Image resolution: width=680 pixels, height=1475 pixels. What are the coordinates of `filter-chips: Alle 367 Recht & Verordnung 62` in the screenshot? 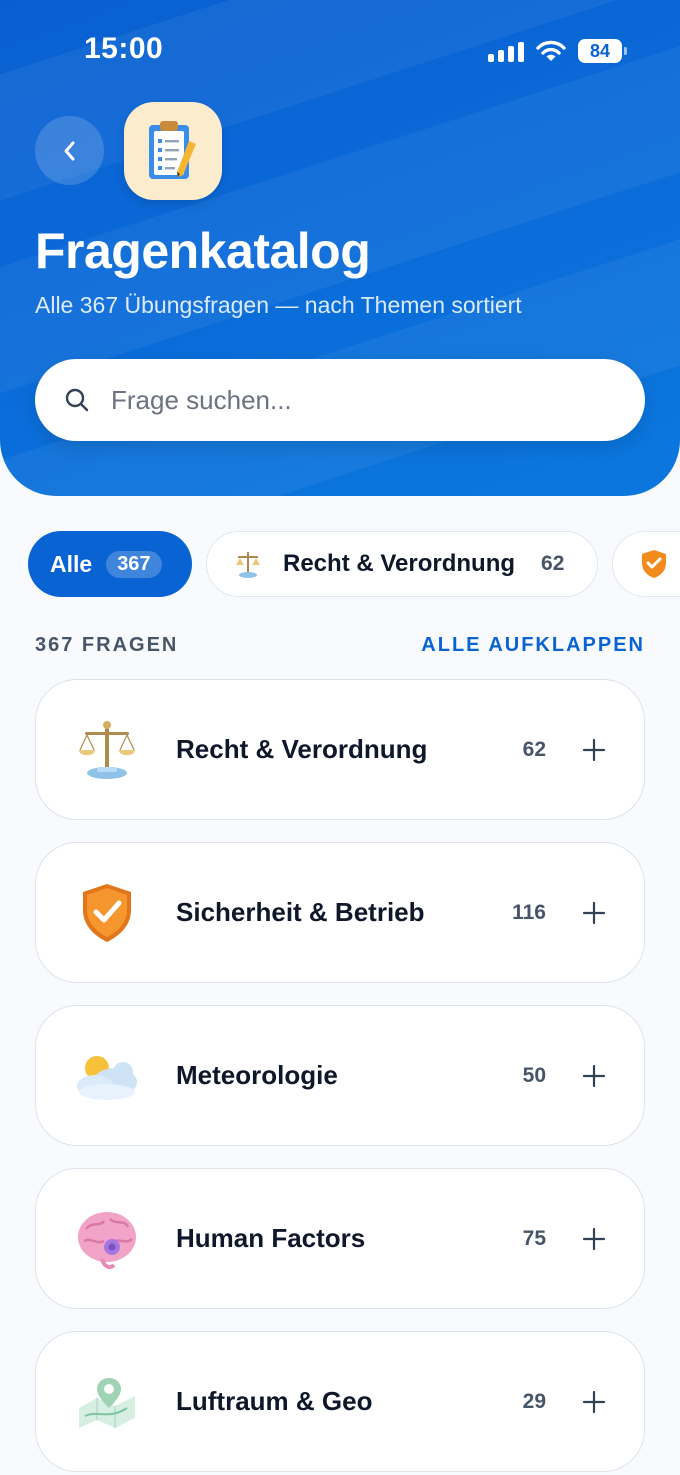 It's located at (340, 565).